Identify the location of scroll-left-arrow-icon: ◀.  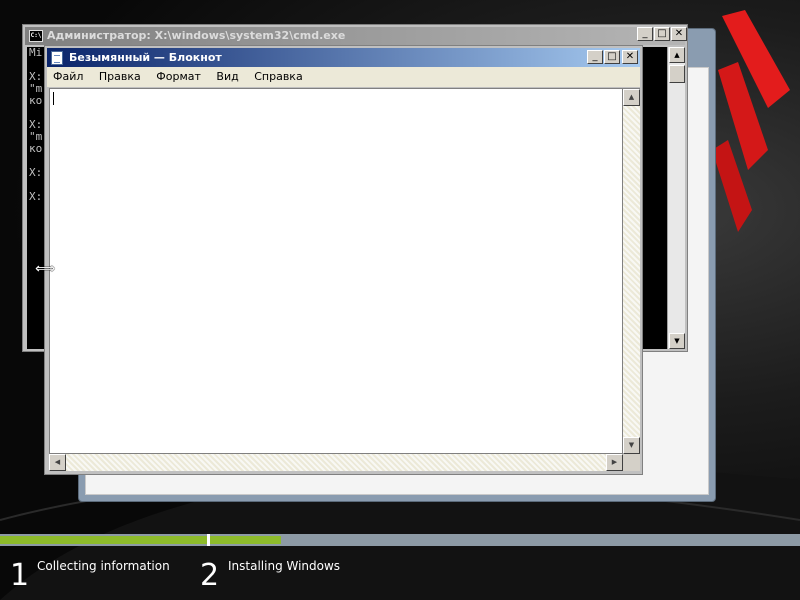
(57, 462).